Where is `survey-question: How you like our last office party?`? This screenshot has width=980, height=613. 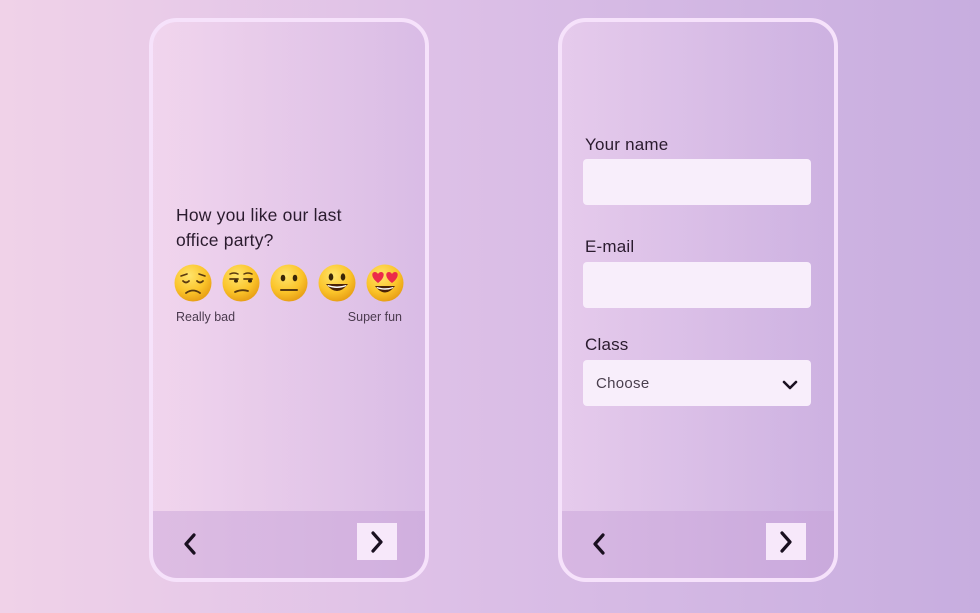
survey-question: How you like our last office party? is located at coordinates (259, 227).